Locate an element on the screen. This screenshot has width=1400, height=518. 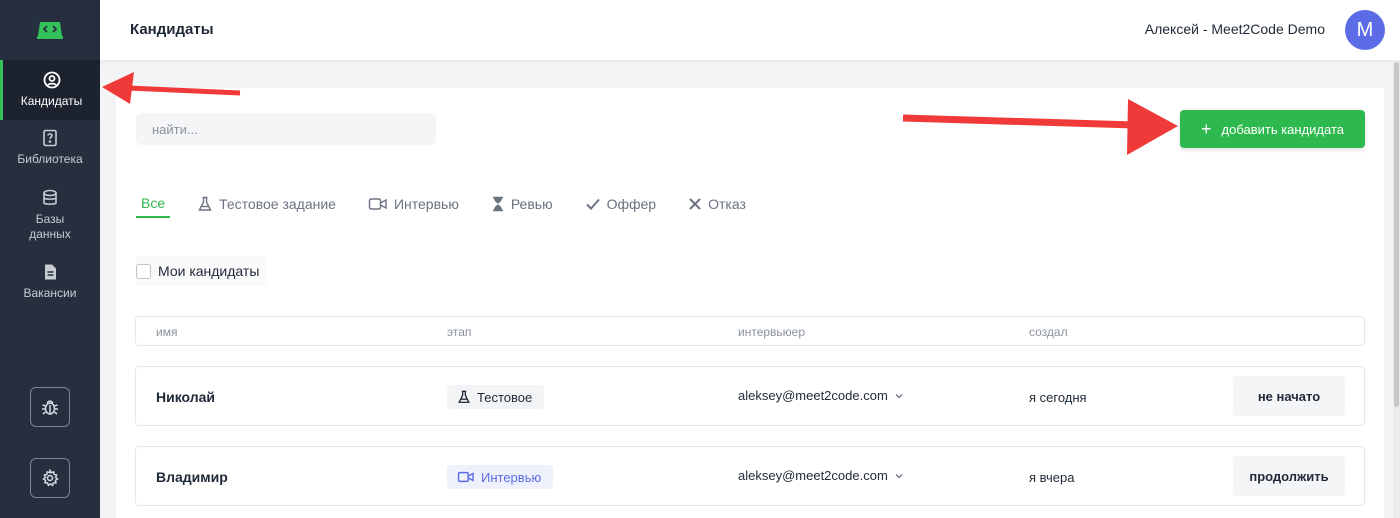
settings-button is located at coordinates (50, 478).